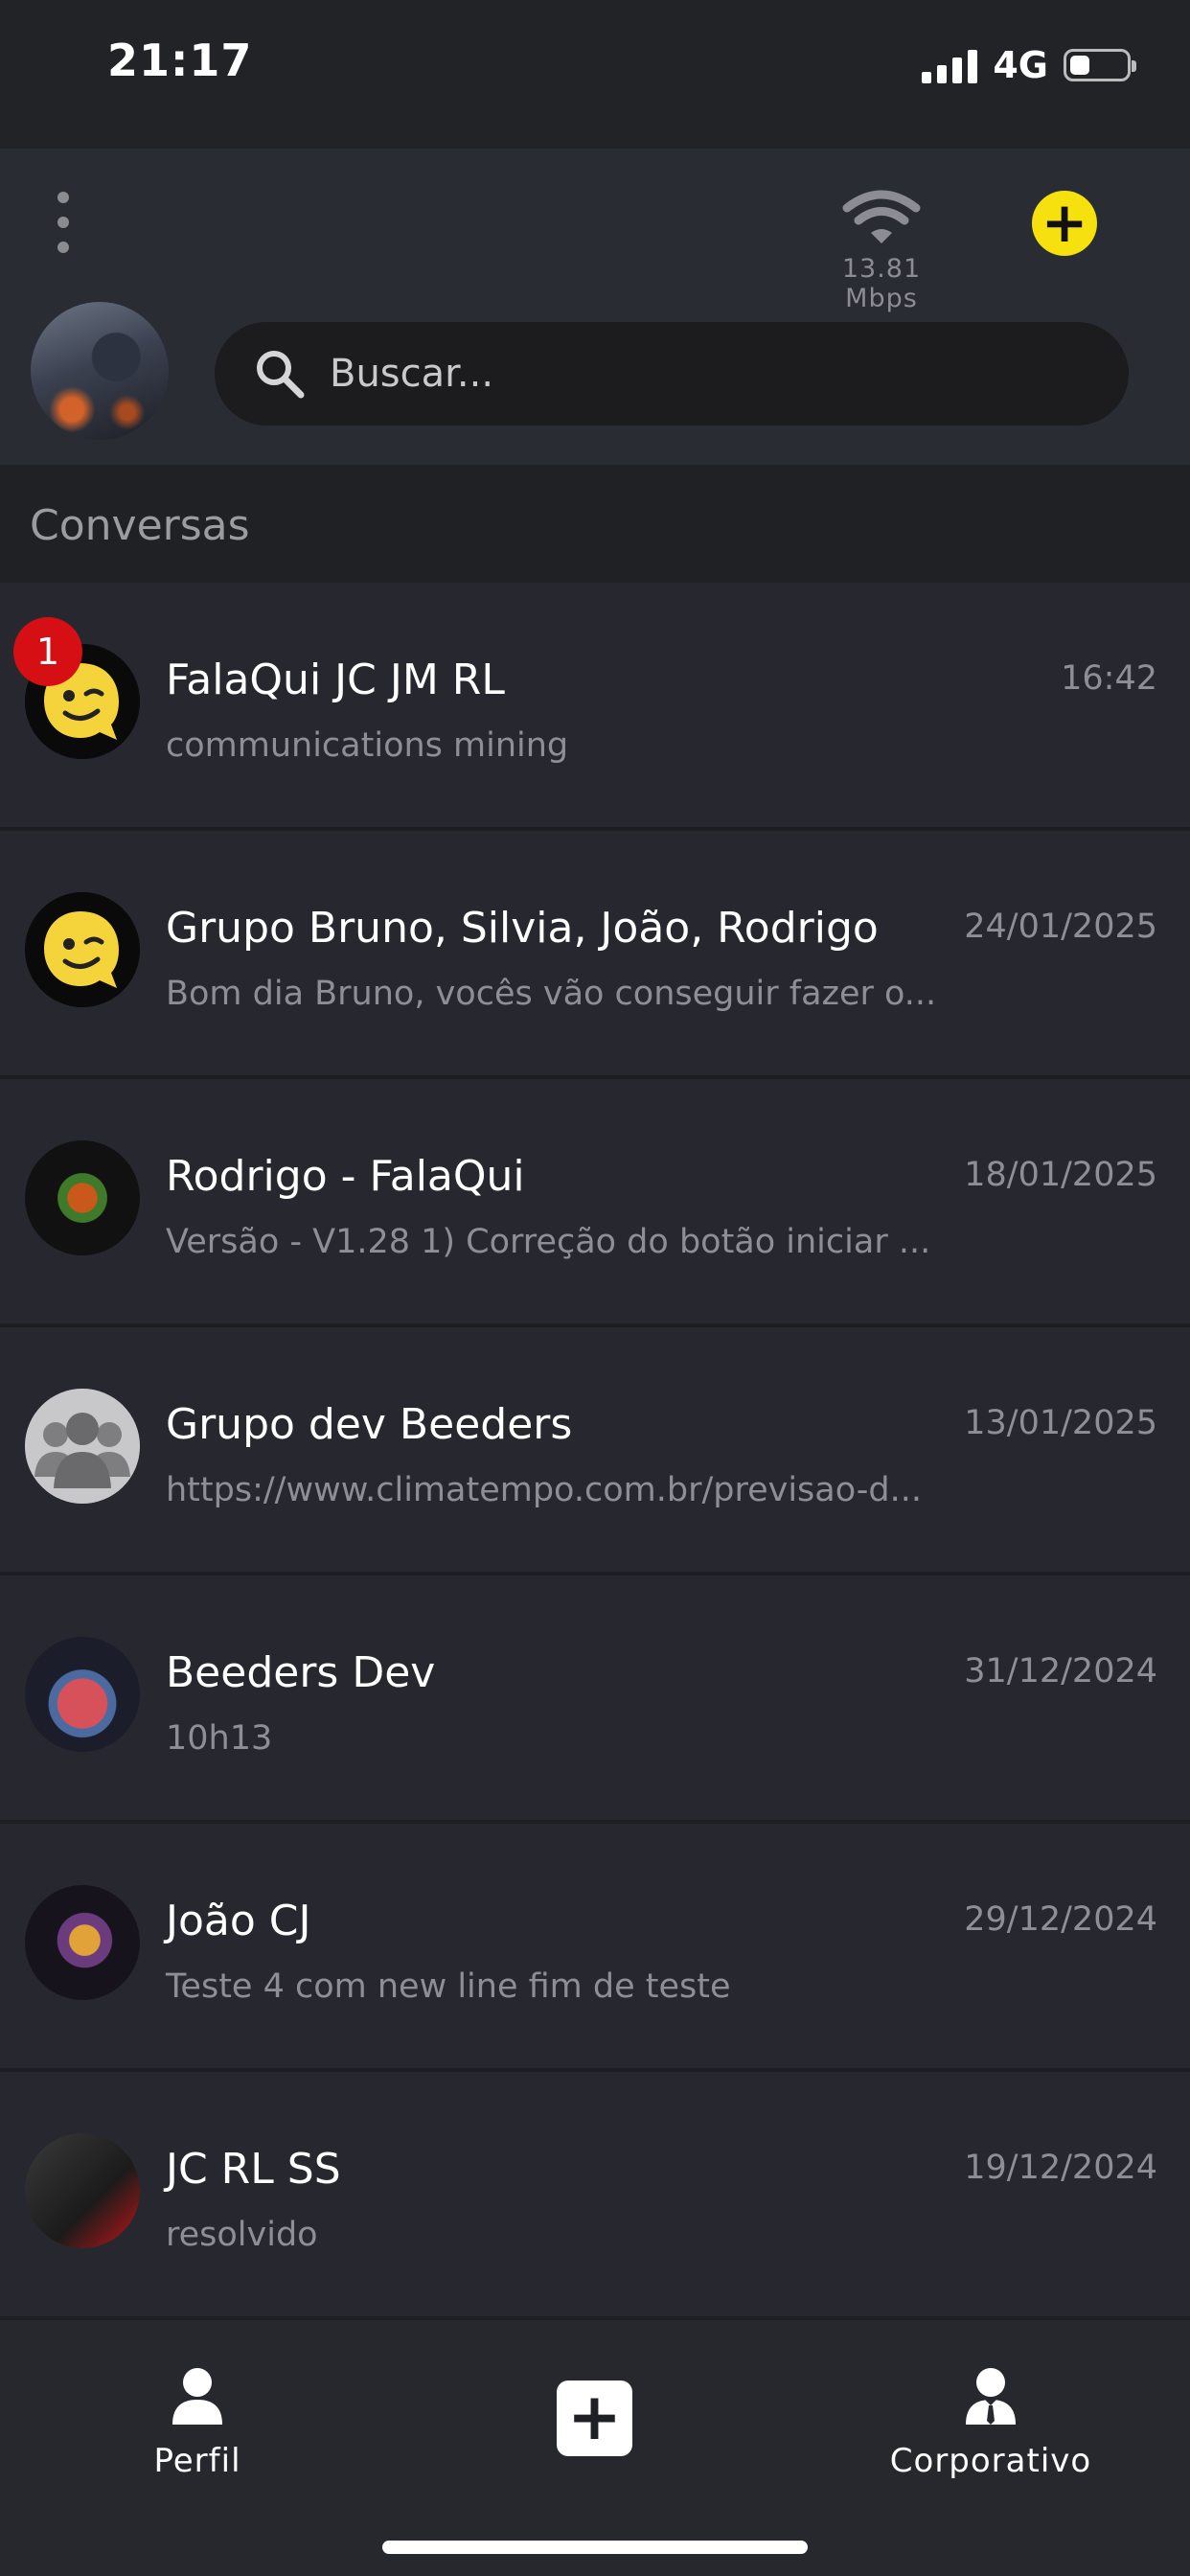 This screenshot has width=1190, height=2576. What do you see at coordinates (950, 65) in the screenshot?
I see `cellular-signal-icon` at bounding box center [950, 65].